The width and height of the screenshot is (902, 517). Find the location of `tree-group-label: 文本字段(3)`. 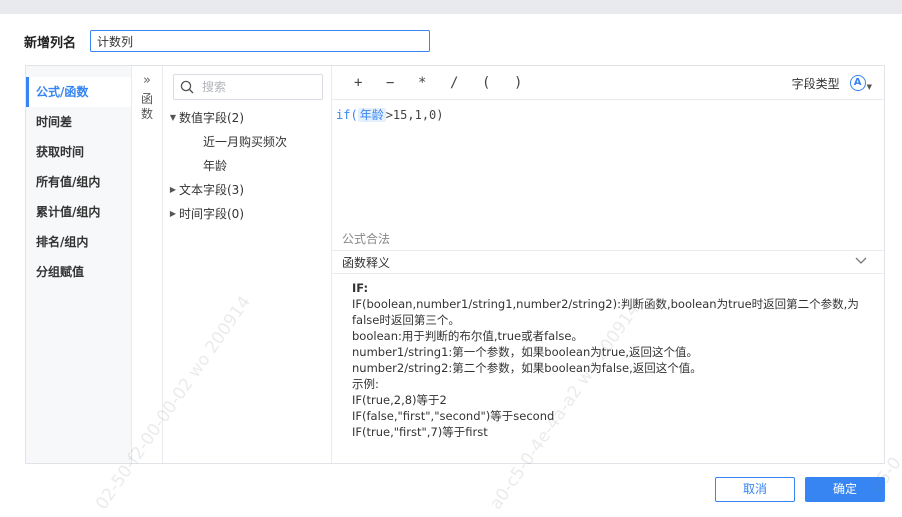

tree-group-label: 文本字段(3) is located at coordinates (211, 190).